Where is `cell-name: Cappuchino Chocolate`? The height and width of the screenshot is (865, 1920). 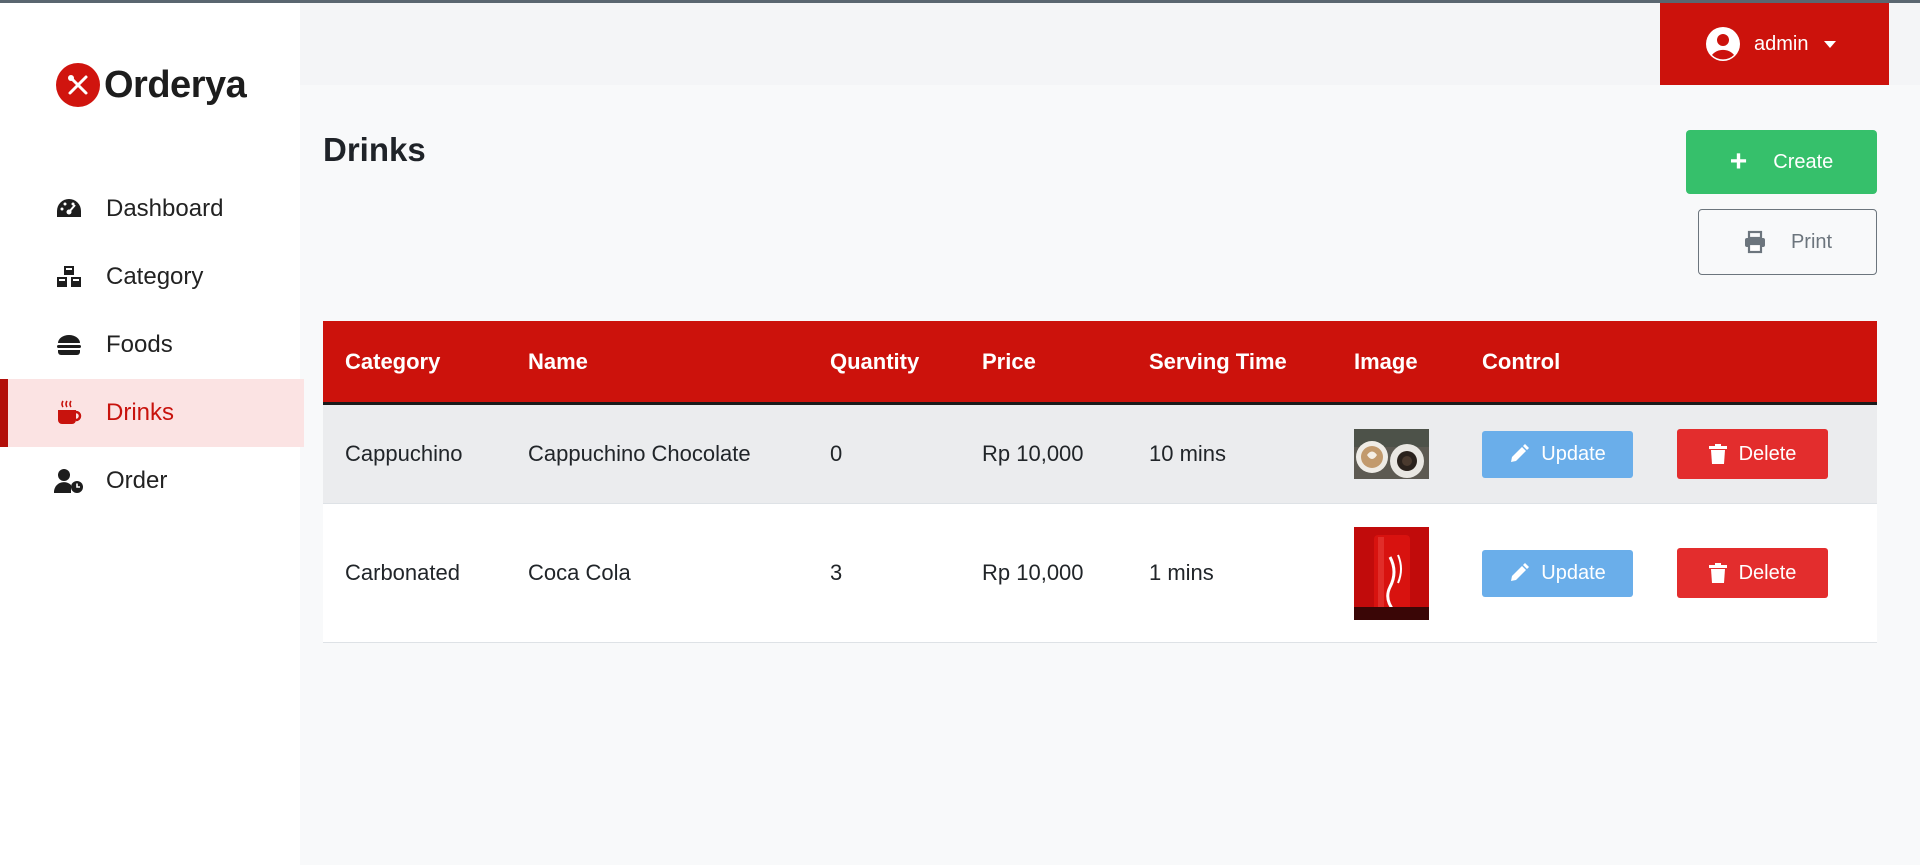
cell-name: Cappuchino Chocolate is located at coordinates (639, 453).